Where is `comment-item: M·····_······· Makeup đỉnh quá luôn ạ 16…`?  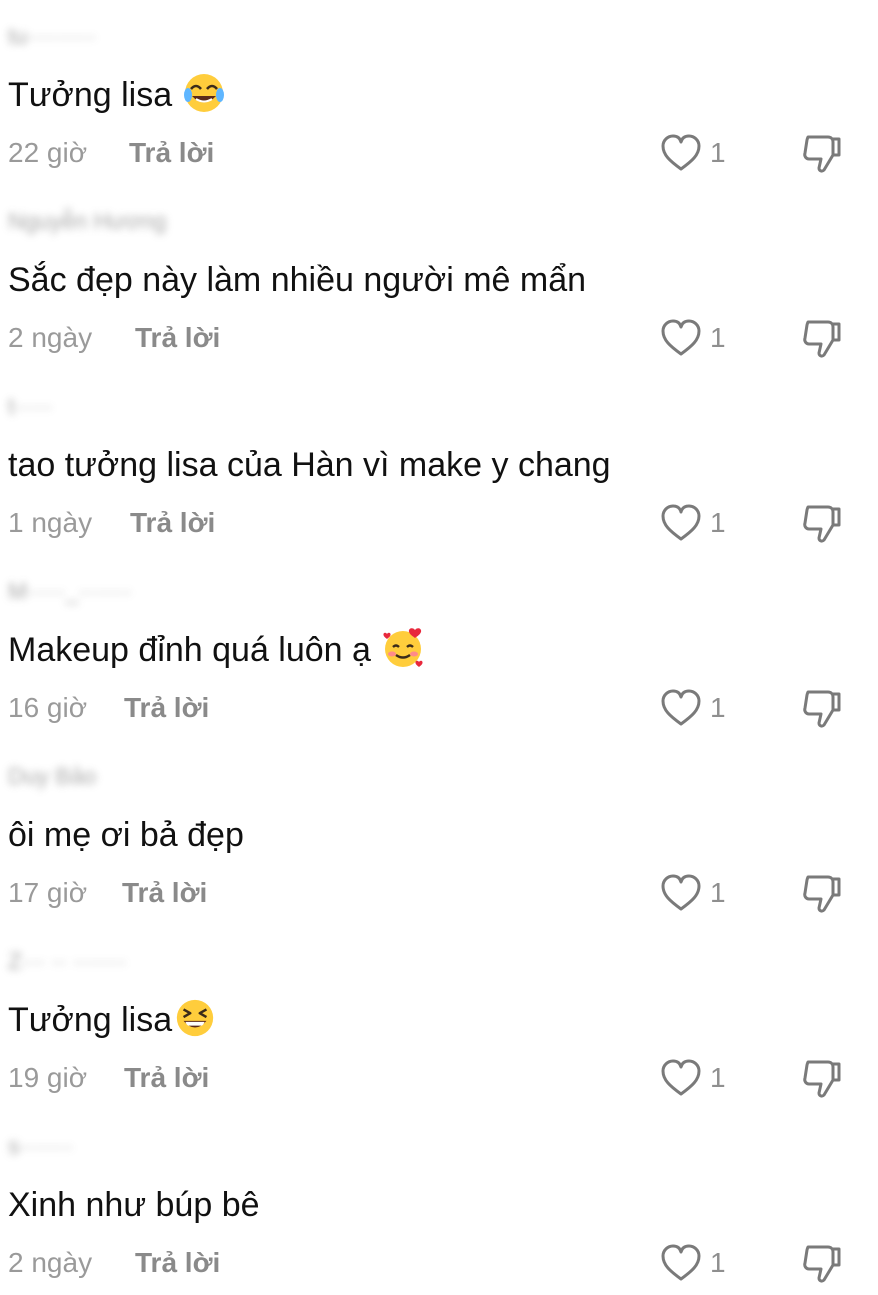
comment-item: M·····_······· Makeup đỉnh quá luôn ạ 16… is located at coordinates (439, 647).